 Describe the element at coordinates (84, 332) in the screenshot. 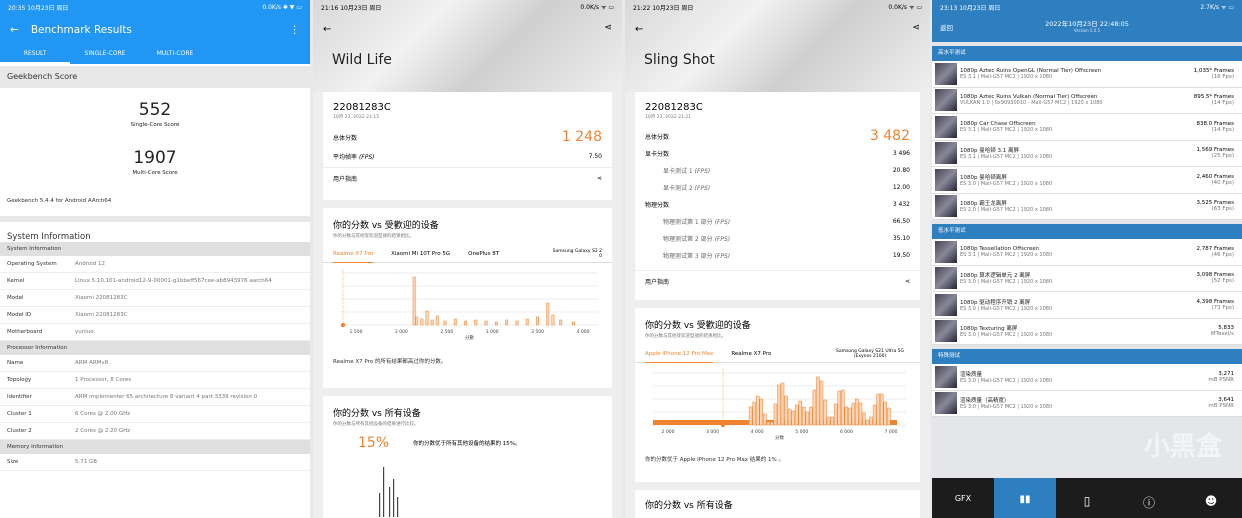

I see `info-value: yunluo` at that location.